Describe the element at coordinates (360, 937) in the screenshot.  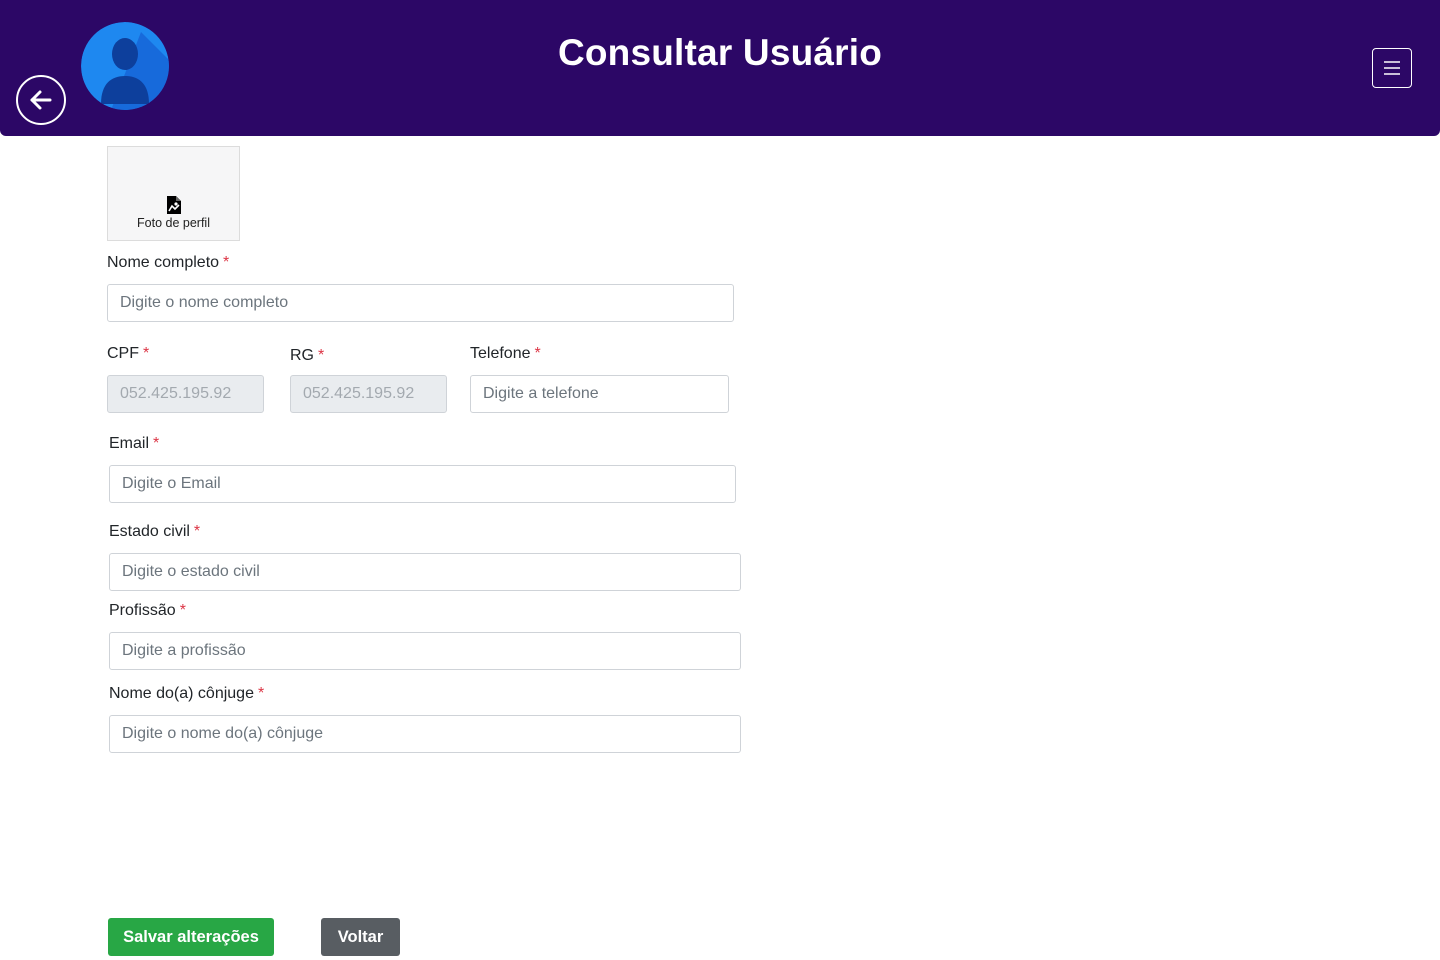
I see `back-button: Voltar` at that location.